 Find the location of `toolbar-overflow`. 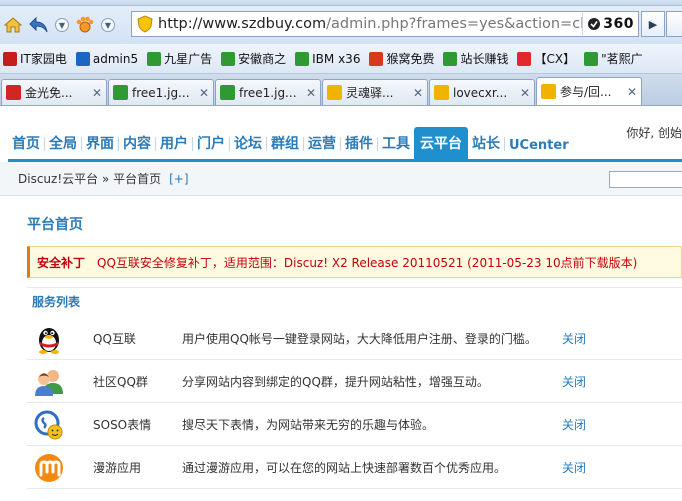

toolbar-overflow is located at coordinates (674, 24).